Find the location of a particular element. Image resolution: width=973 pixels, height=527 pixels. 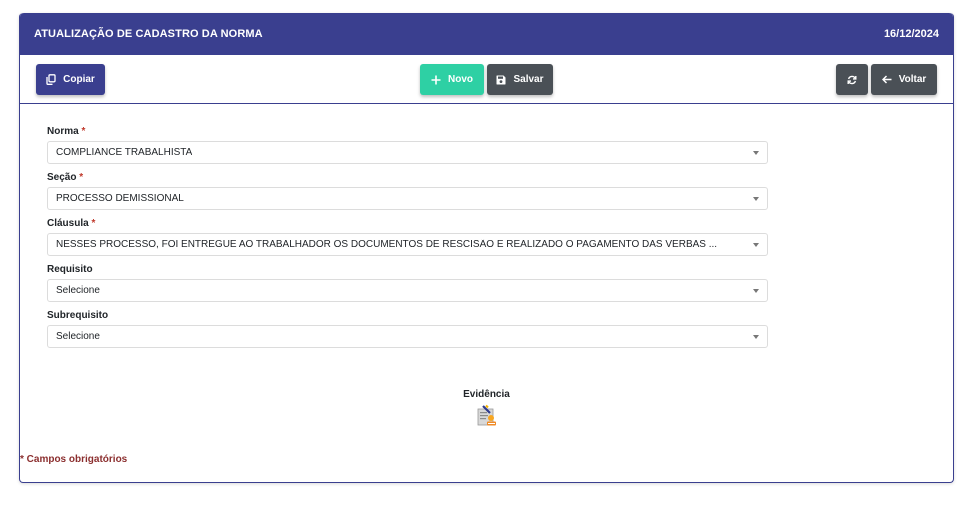

plus-icon is located at coordinates (436, 80).